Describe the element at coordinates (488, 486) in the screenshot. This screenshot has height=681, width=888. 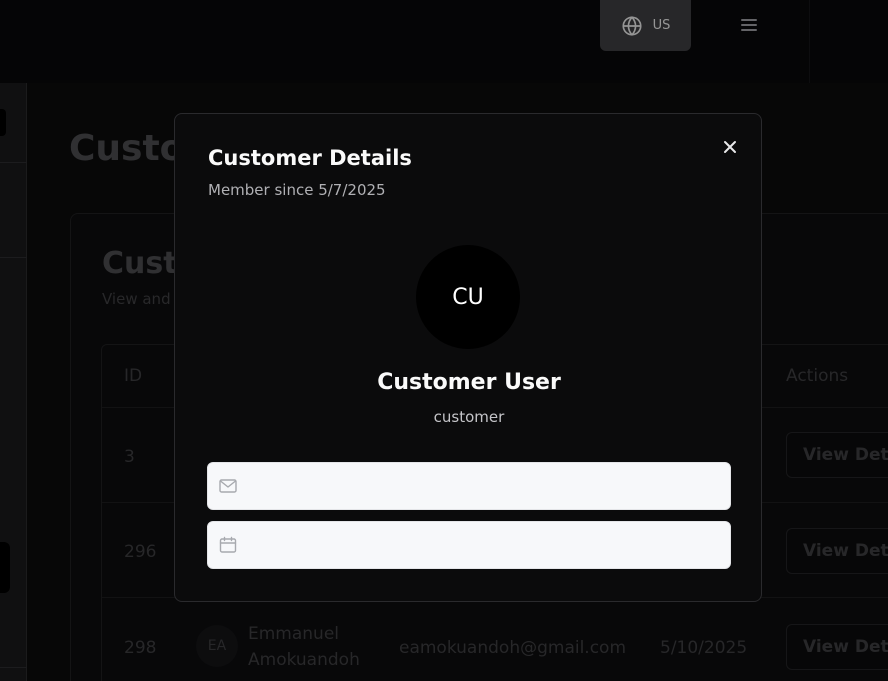
I see `email-input` at that location.